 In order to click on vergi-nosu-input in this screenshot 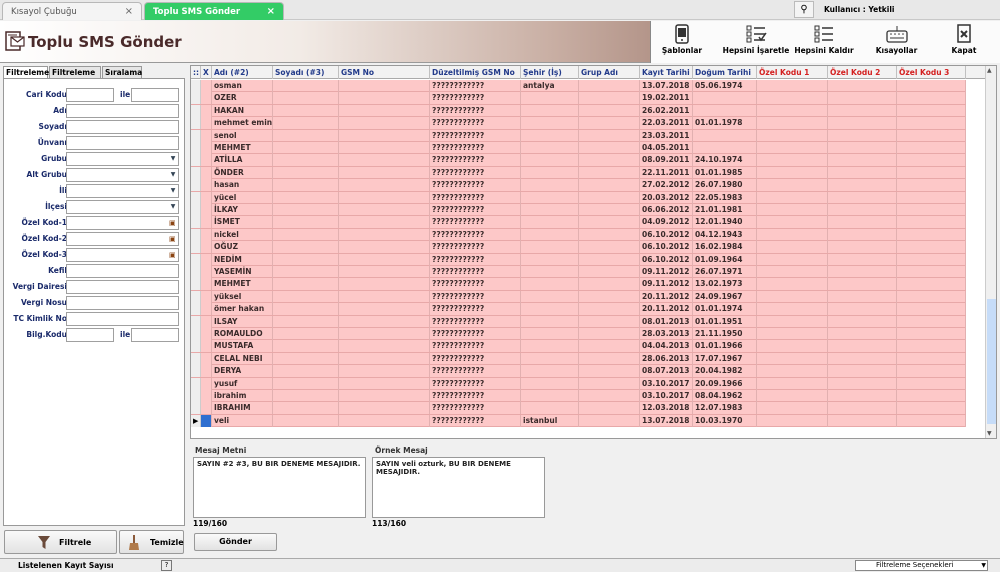, I will do `click(122, 303)`.